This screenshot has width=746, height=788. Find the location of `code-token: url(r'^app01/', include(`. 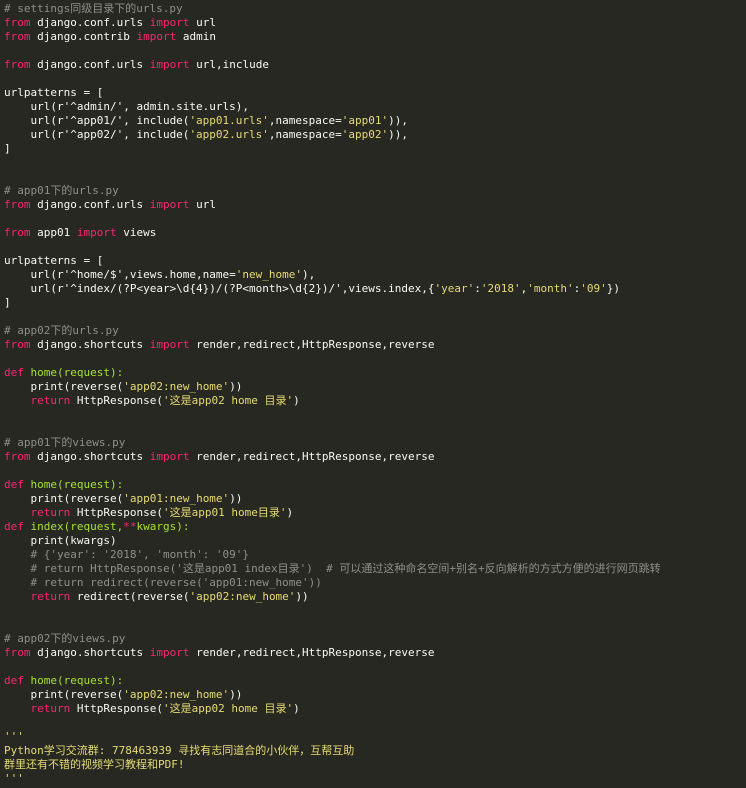

code-token: url(r'^app01/', include( is located at coordinates (97, 120).